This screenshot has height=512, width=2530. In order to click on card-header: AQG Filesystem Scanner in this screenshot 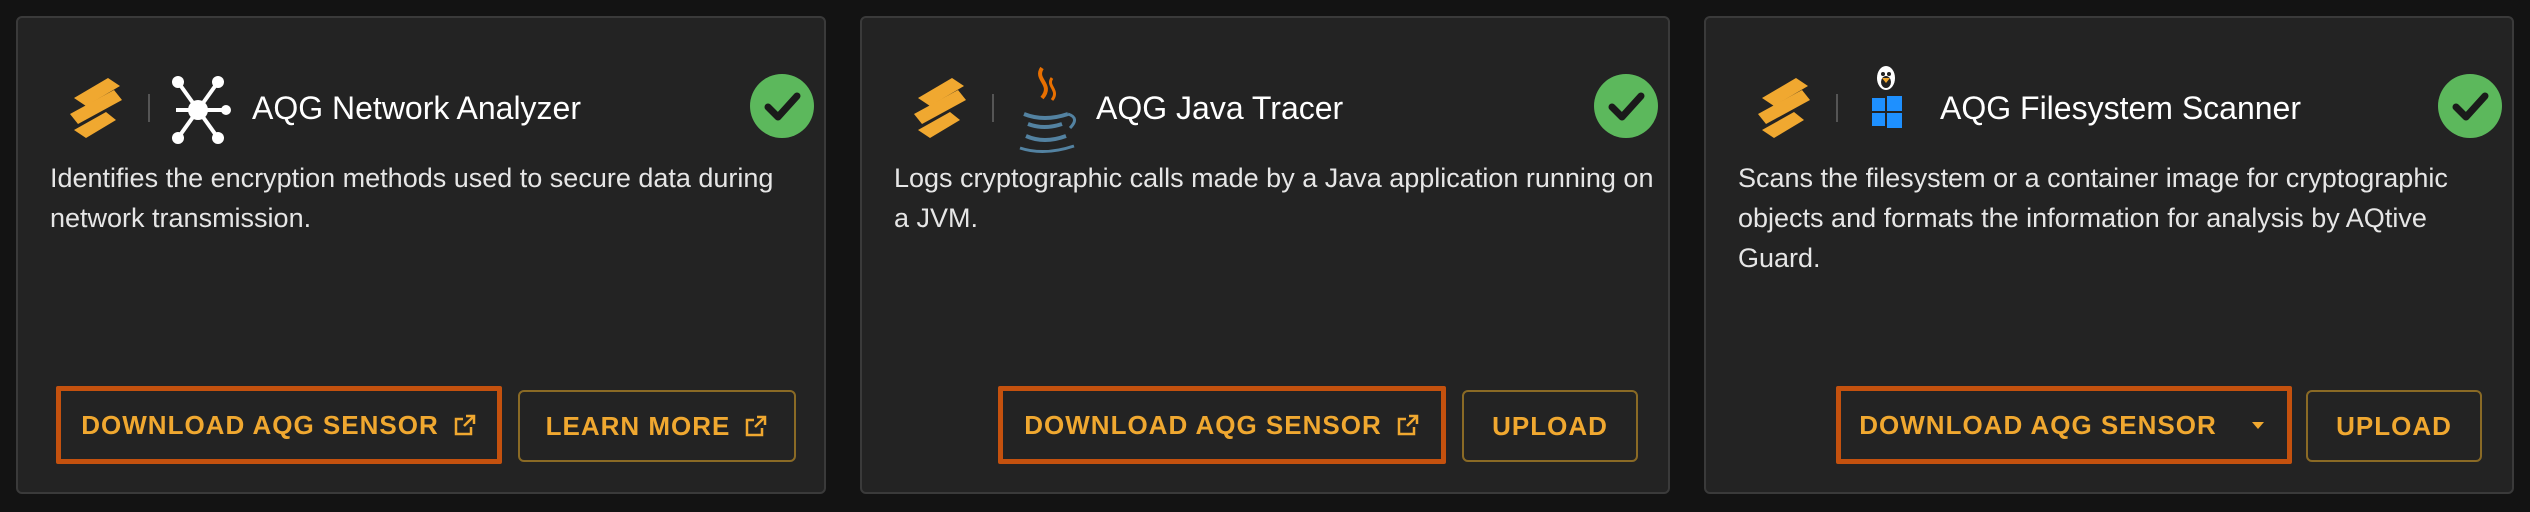, I will do `click(2119, 110)`.